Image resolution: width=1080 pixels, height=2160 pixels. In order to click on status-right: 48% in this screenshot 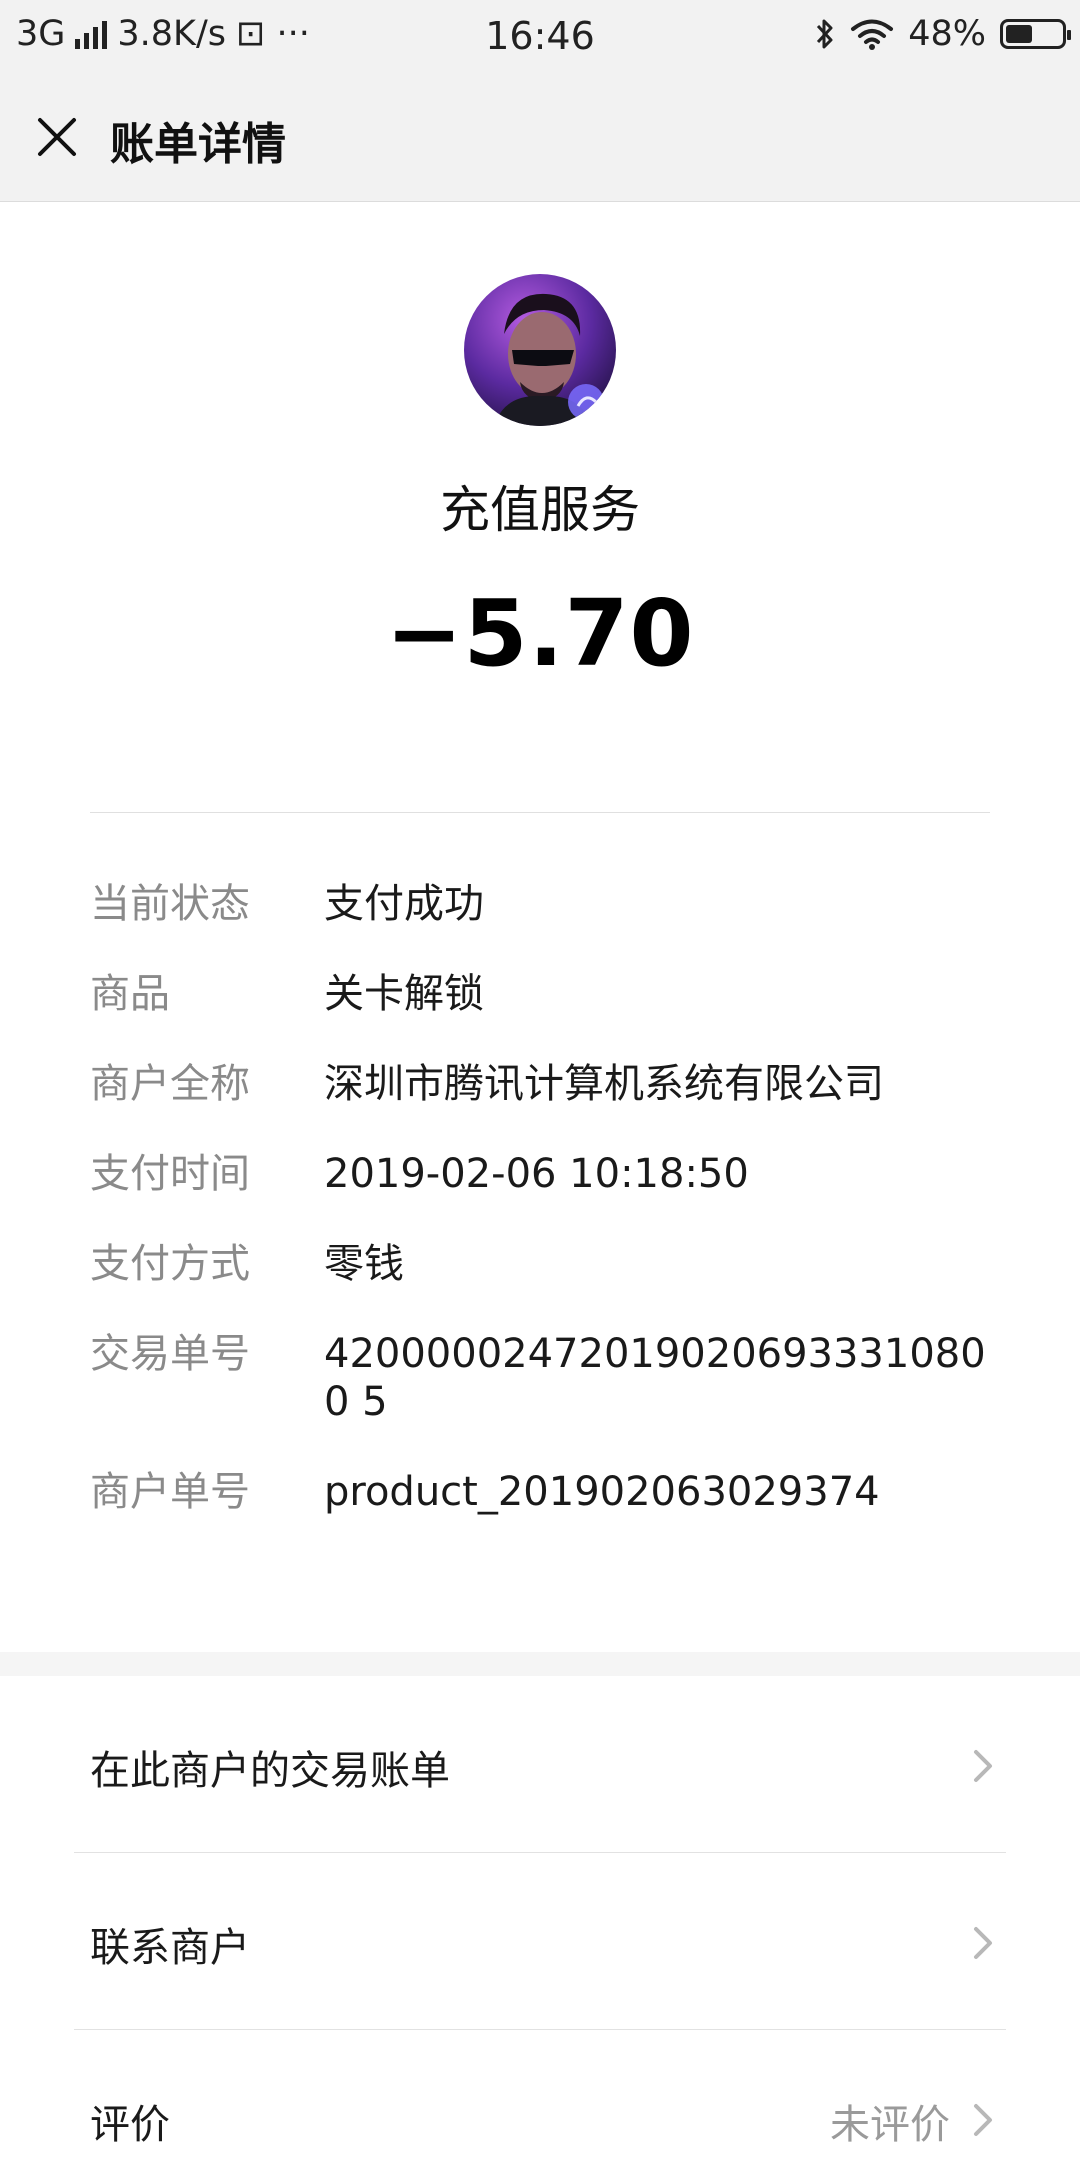, I will do `click(942, 34)`.